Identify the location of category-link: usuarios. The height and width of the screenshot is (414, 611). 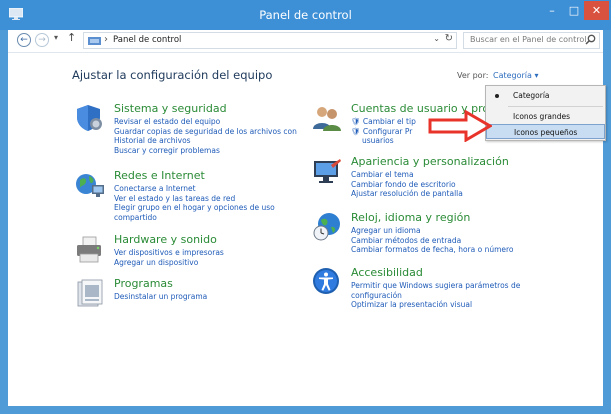
(383, 141).